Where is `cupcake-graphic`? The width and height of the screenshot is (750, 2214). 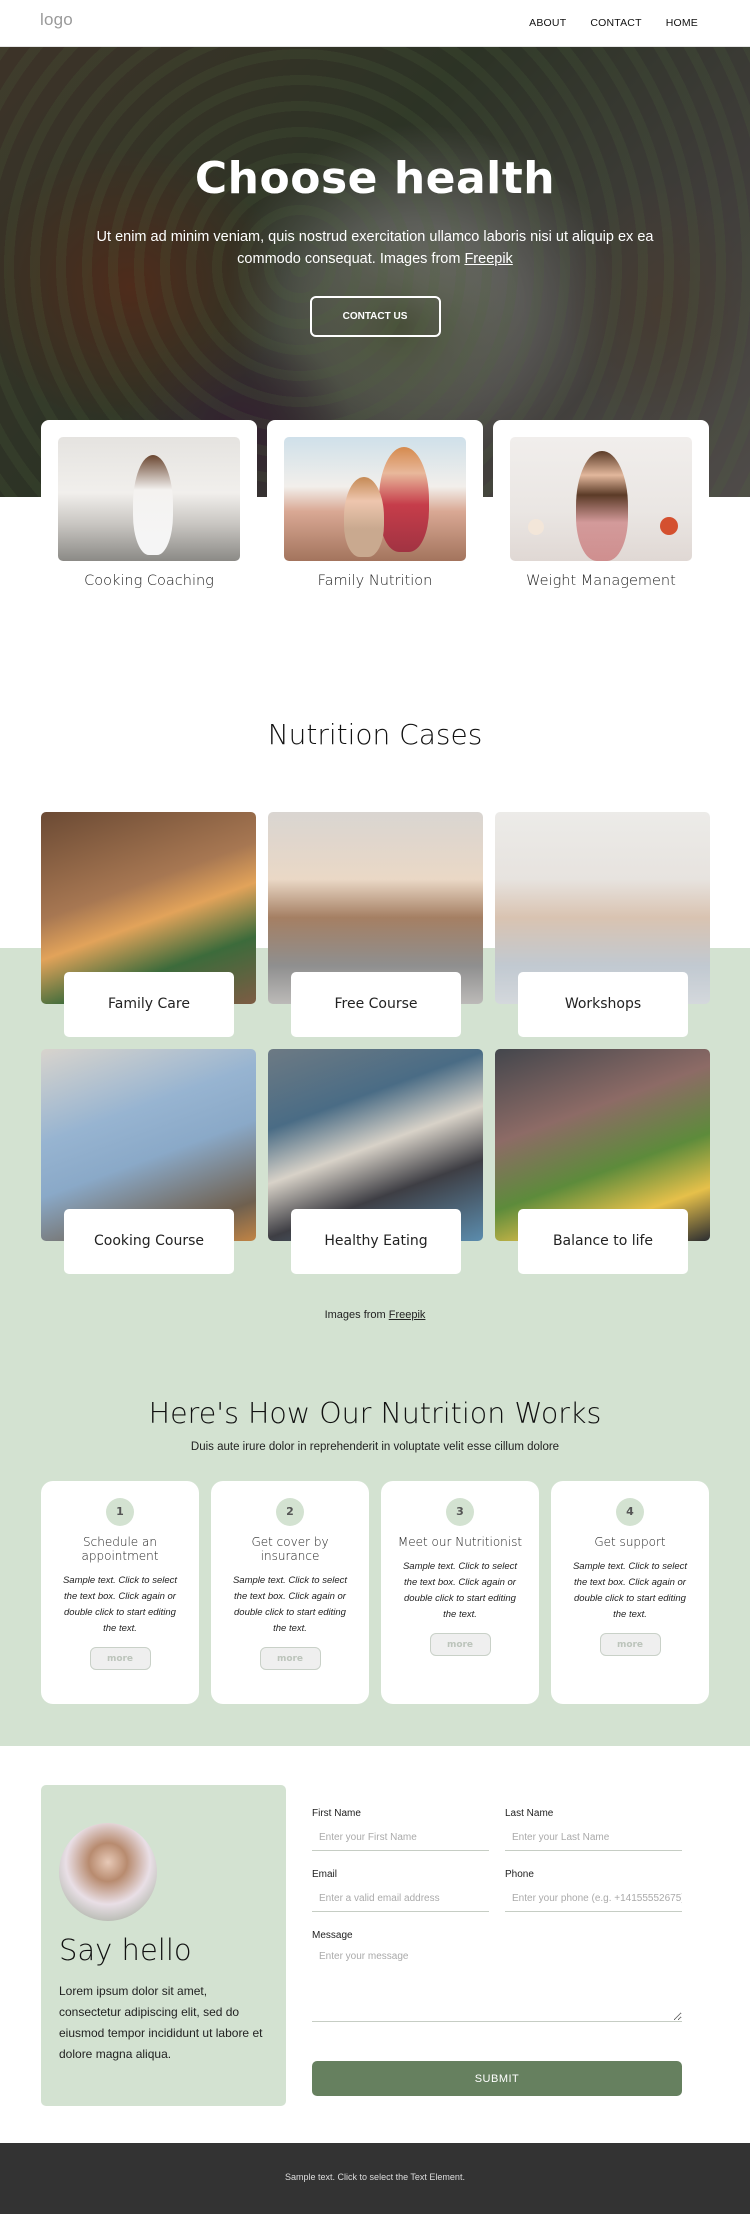 cupcake-graphic is located at coordinates (536, 527).